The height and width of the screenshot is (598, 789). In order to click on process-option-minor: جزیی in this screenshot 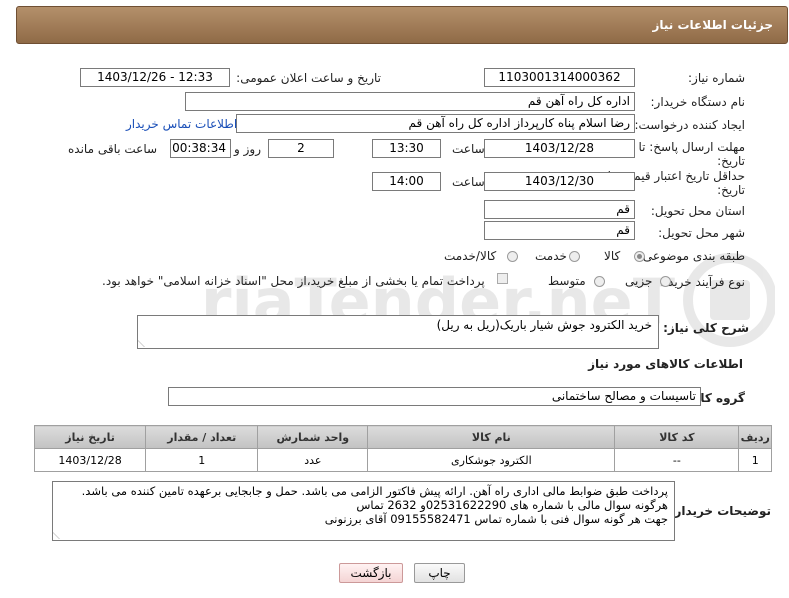, I will do `click(639, 281)`.